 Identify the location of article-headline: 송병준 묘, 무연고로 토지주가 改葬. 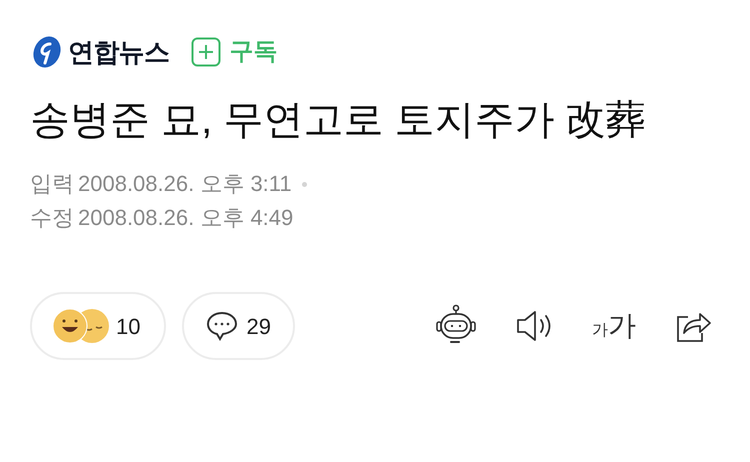
(338, 120).